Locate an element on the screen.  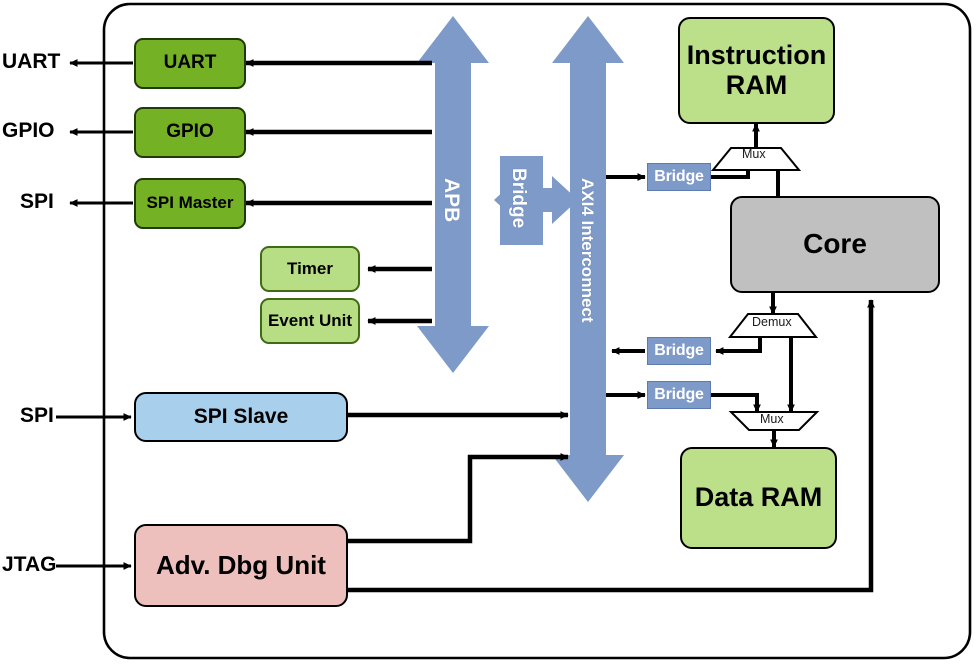
block-adv-dbg-unit: Adv. Dbg Unit is located at coordinates (241, 565).